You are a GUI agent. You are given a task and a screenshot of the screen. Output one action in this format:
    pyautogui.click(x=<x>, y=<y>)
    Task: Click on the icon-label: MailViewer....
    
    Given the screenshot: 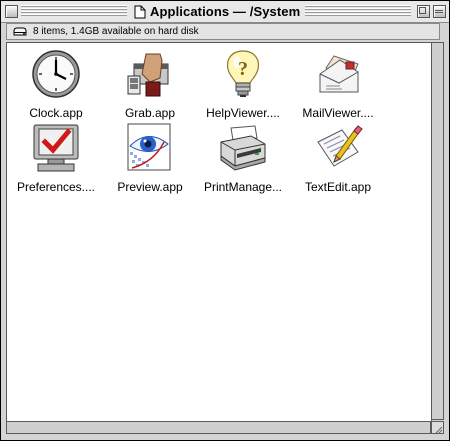 What is the action you would take?
    pyautogui.click(x=338, y=113)
    